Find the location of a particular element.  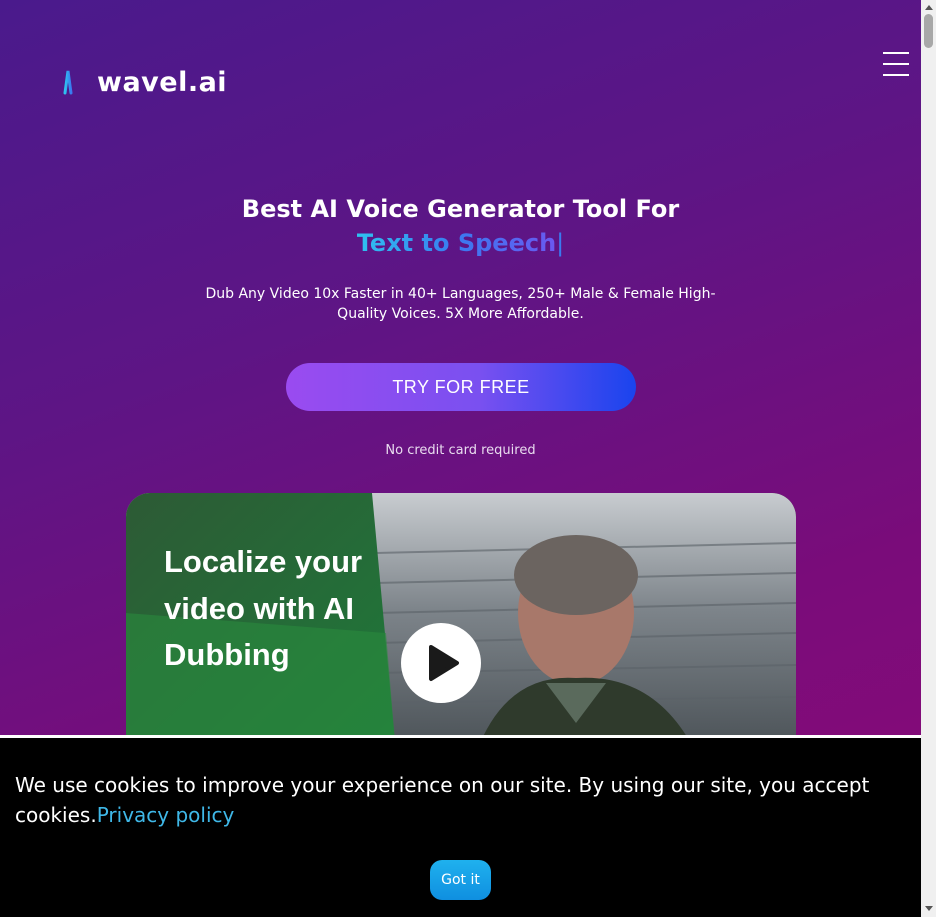

hero-title-line1: Best AI Voice Generator Tool For is located at coordinates (460, 209).